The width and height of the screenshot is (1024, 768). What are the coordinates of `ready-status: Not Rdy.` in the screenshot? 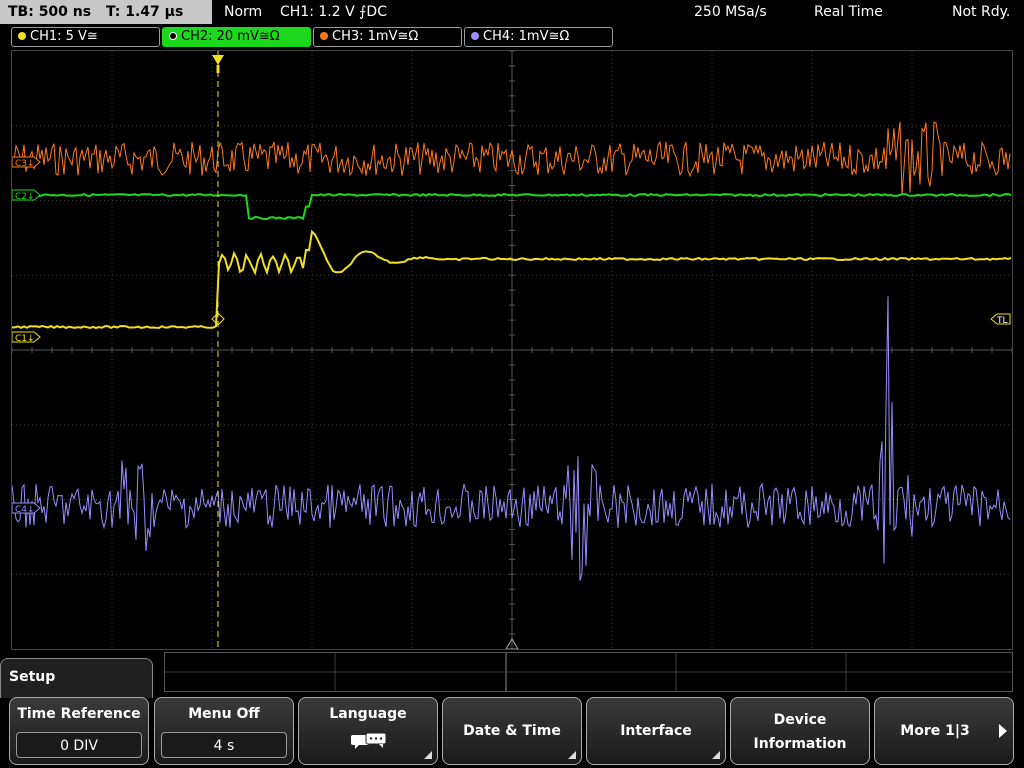 It's located at (981, 12).